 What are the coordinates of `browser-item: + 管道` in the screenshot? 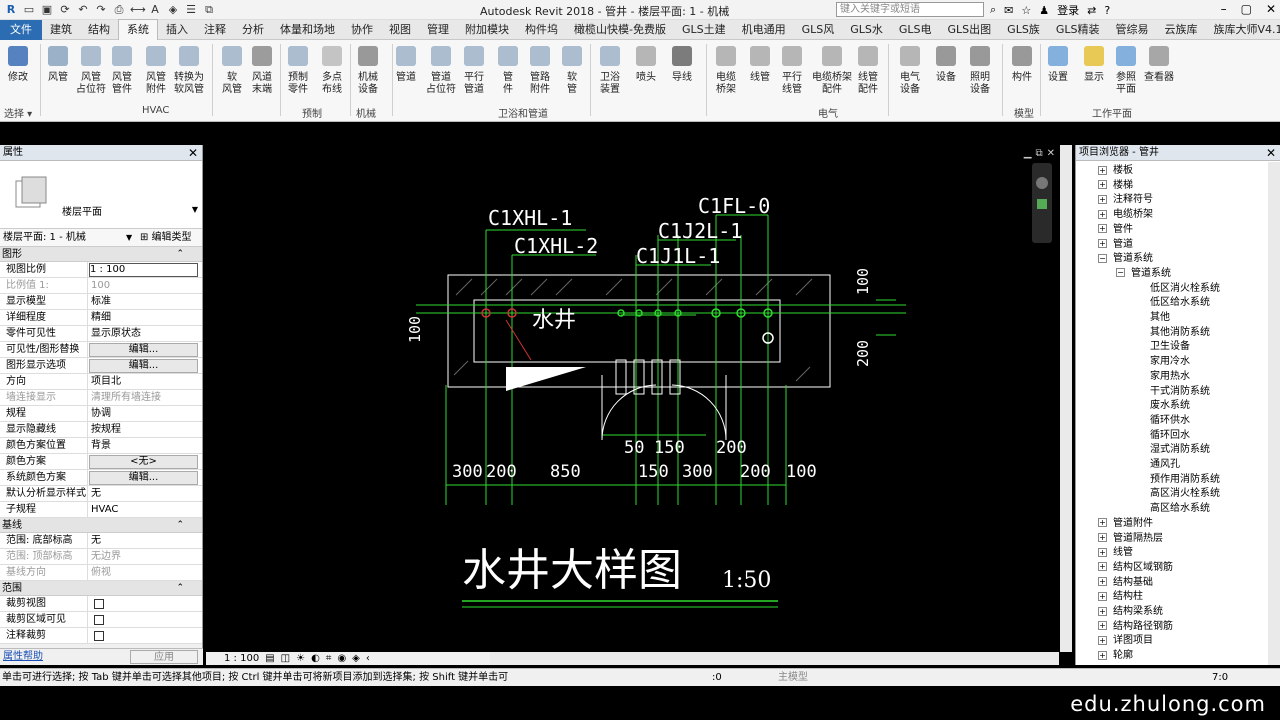 It's located at (1115, 245).